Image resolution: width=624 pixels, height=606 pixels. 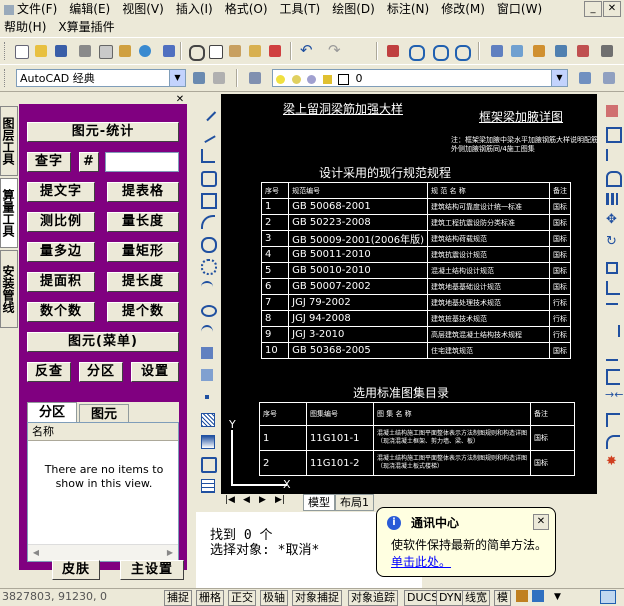 I want to click on element-stats-button: 图元-统计, so click(x=103, y=132).